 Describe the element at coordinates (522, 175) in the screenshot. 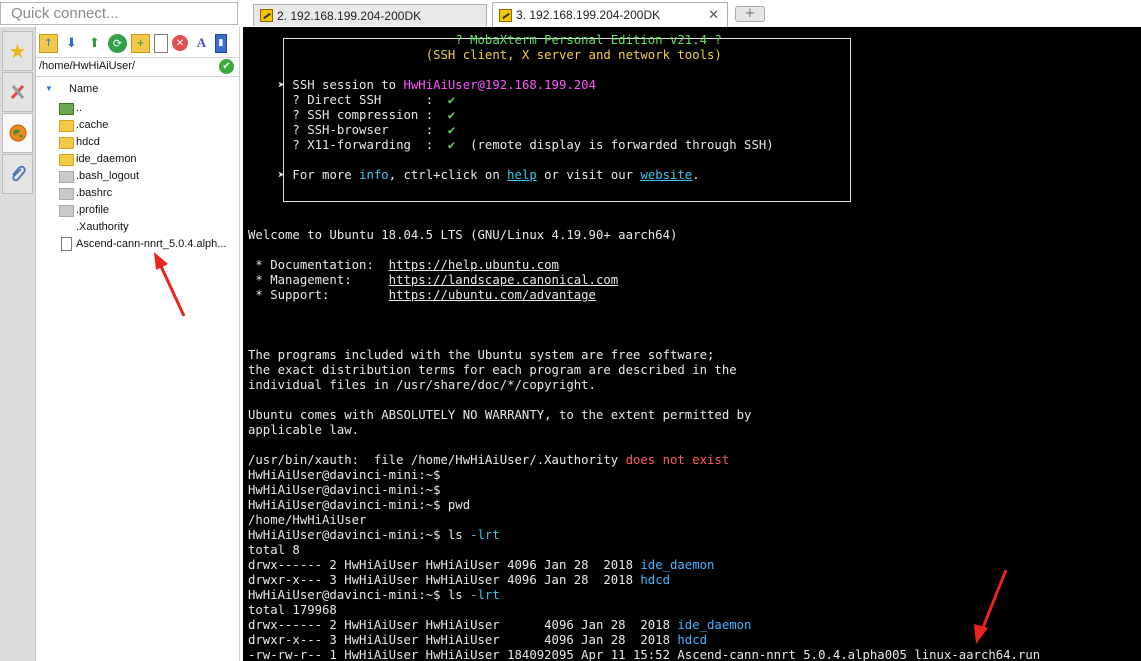

I see `help-link: help` at that location.